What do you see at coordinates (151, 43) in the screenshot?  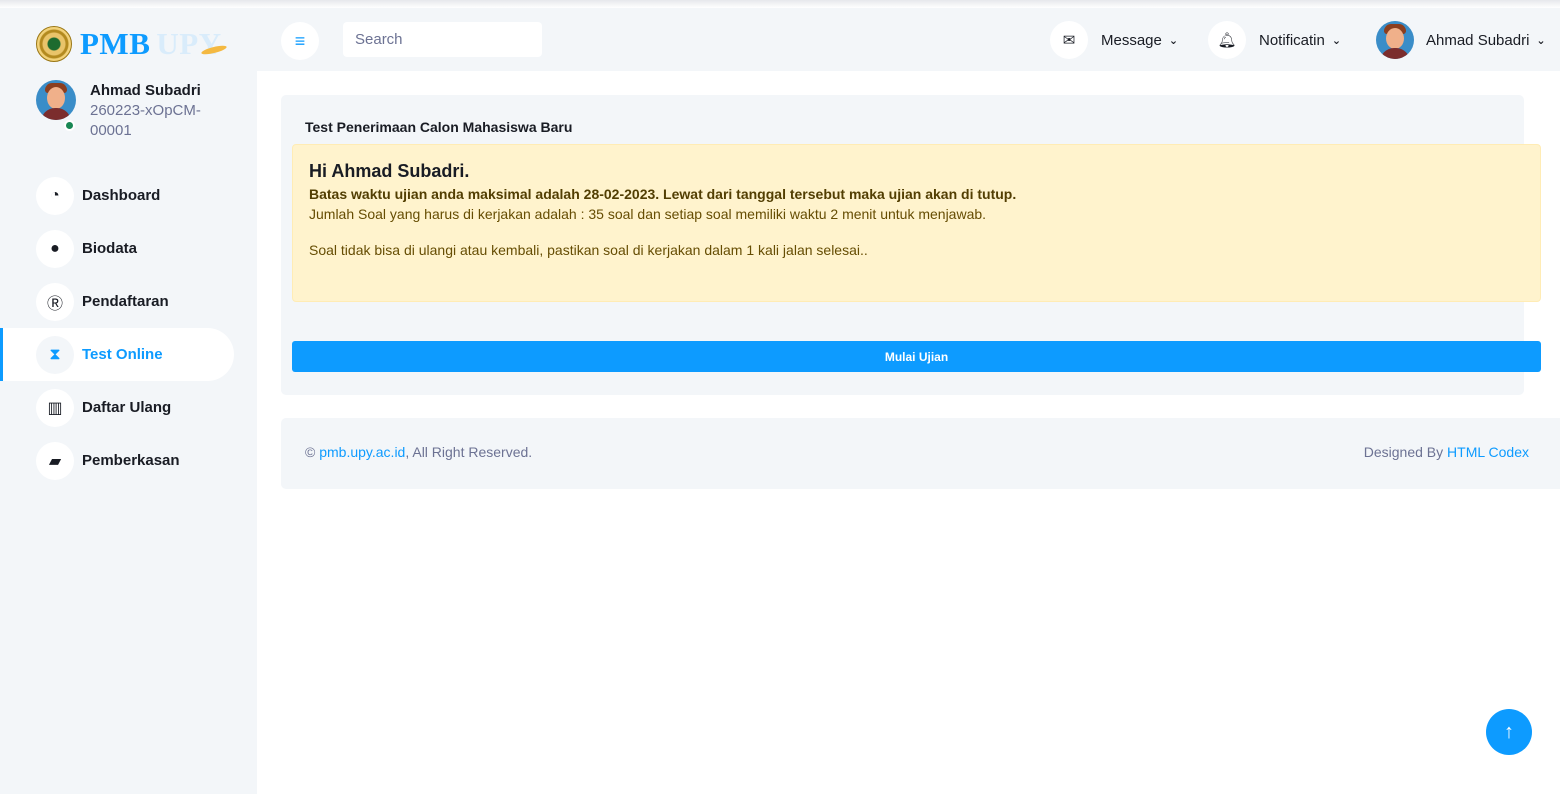 I see `brand-name: PMB UPY` at bounding box center [151, 43].